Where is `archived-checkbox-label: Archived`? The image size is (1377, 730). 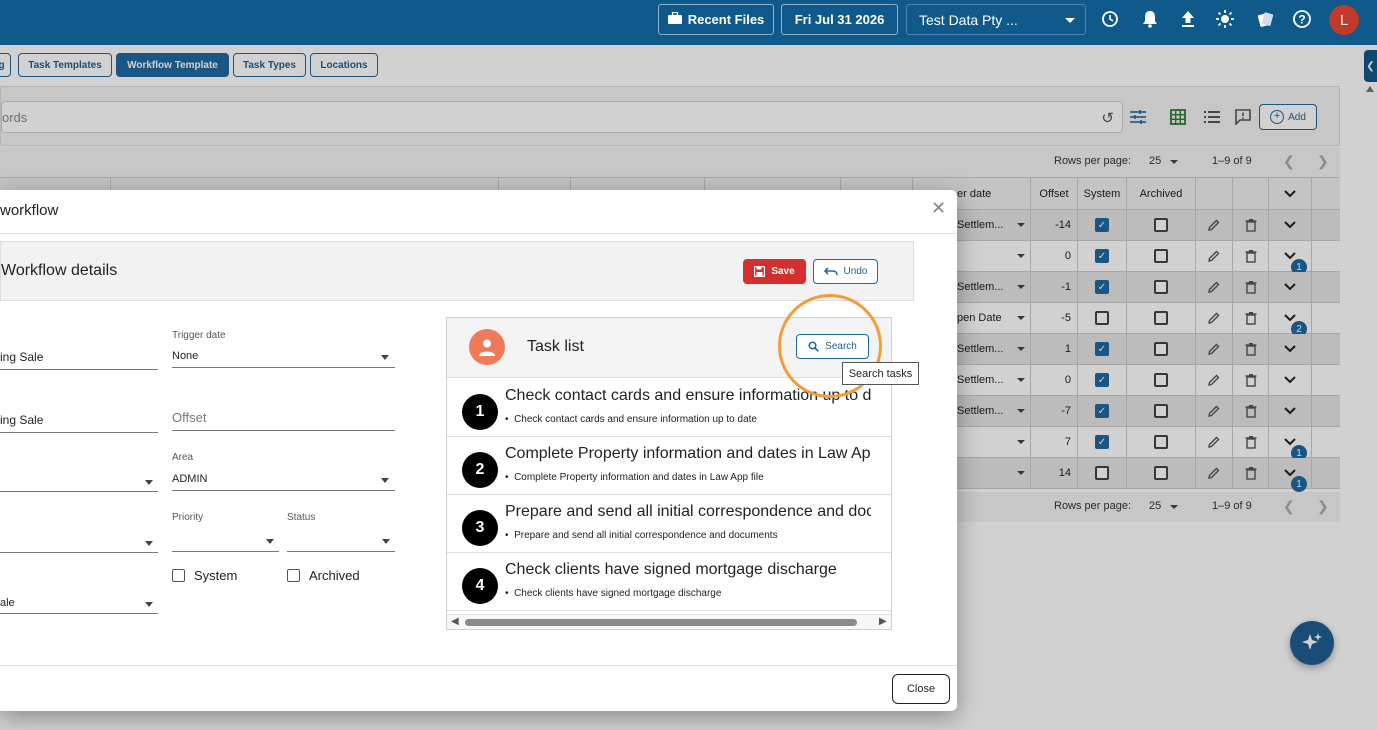
archived-checkbox-label: Archived is located at coordinates (334, 575).